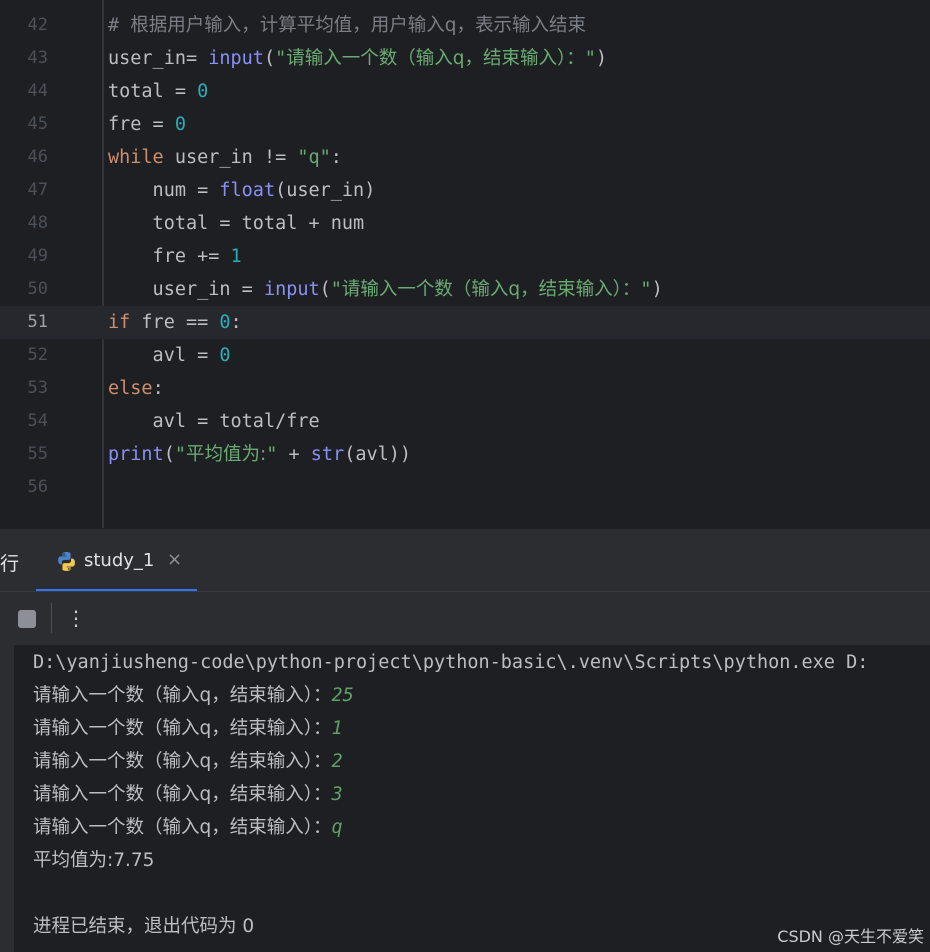  I want to click on code-text: while user_in != "q":, so click(225, 157).